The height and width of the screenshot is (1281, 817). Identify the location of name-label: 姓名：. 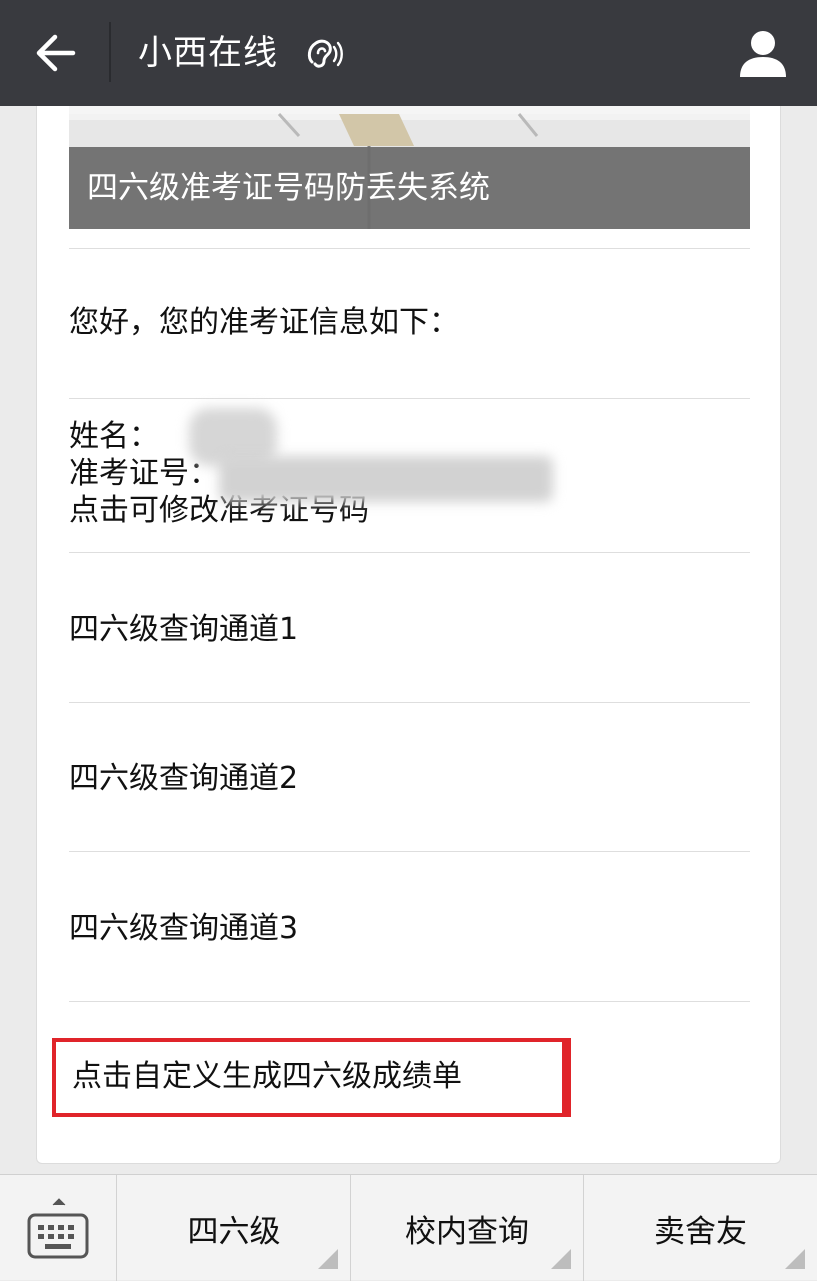
(114, 436).